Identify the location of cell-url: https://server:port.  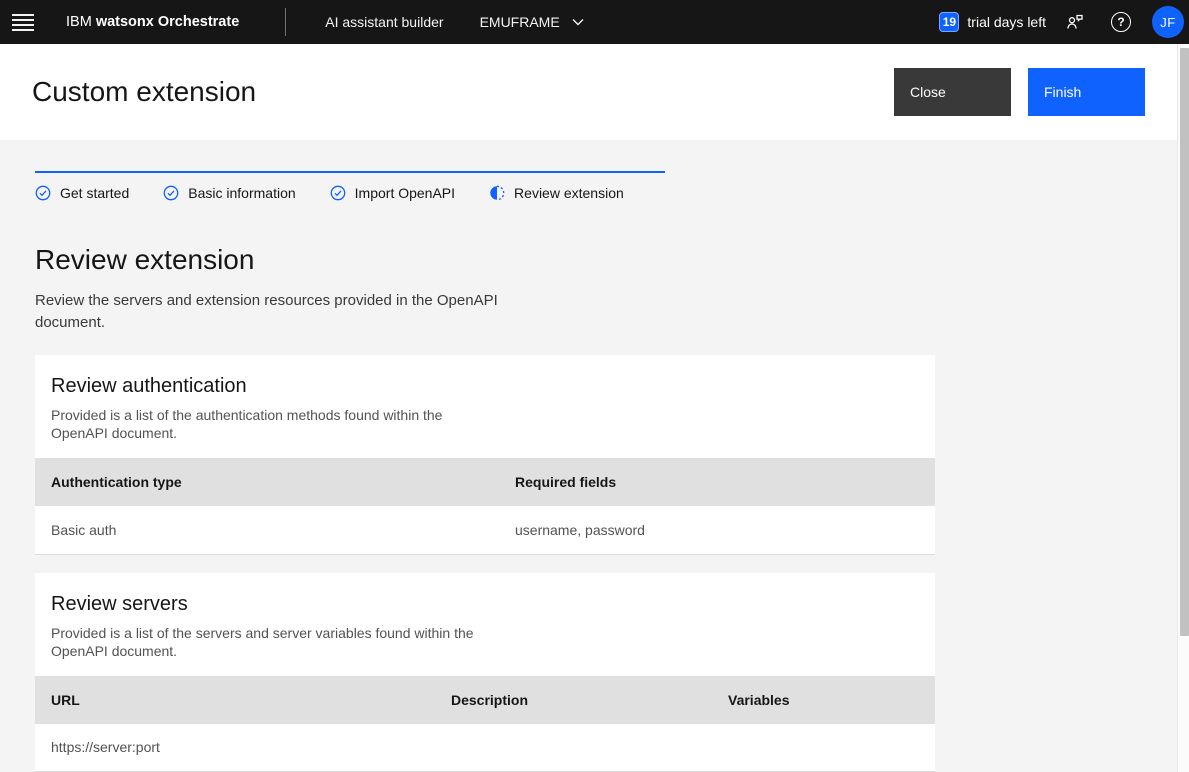
(235, 747).